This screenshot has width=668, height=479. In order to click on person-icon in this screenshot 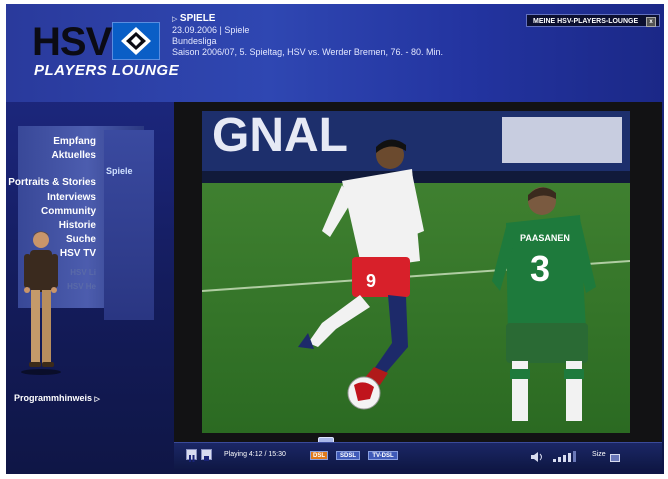, I will do `click(41, 303)`.